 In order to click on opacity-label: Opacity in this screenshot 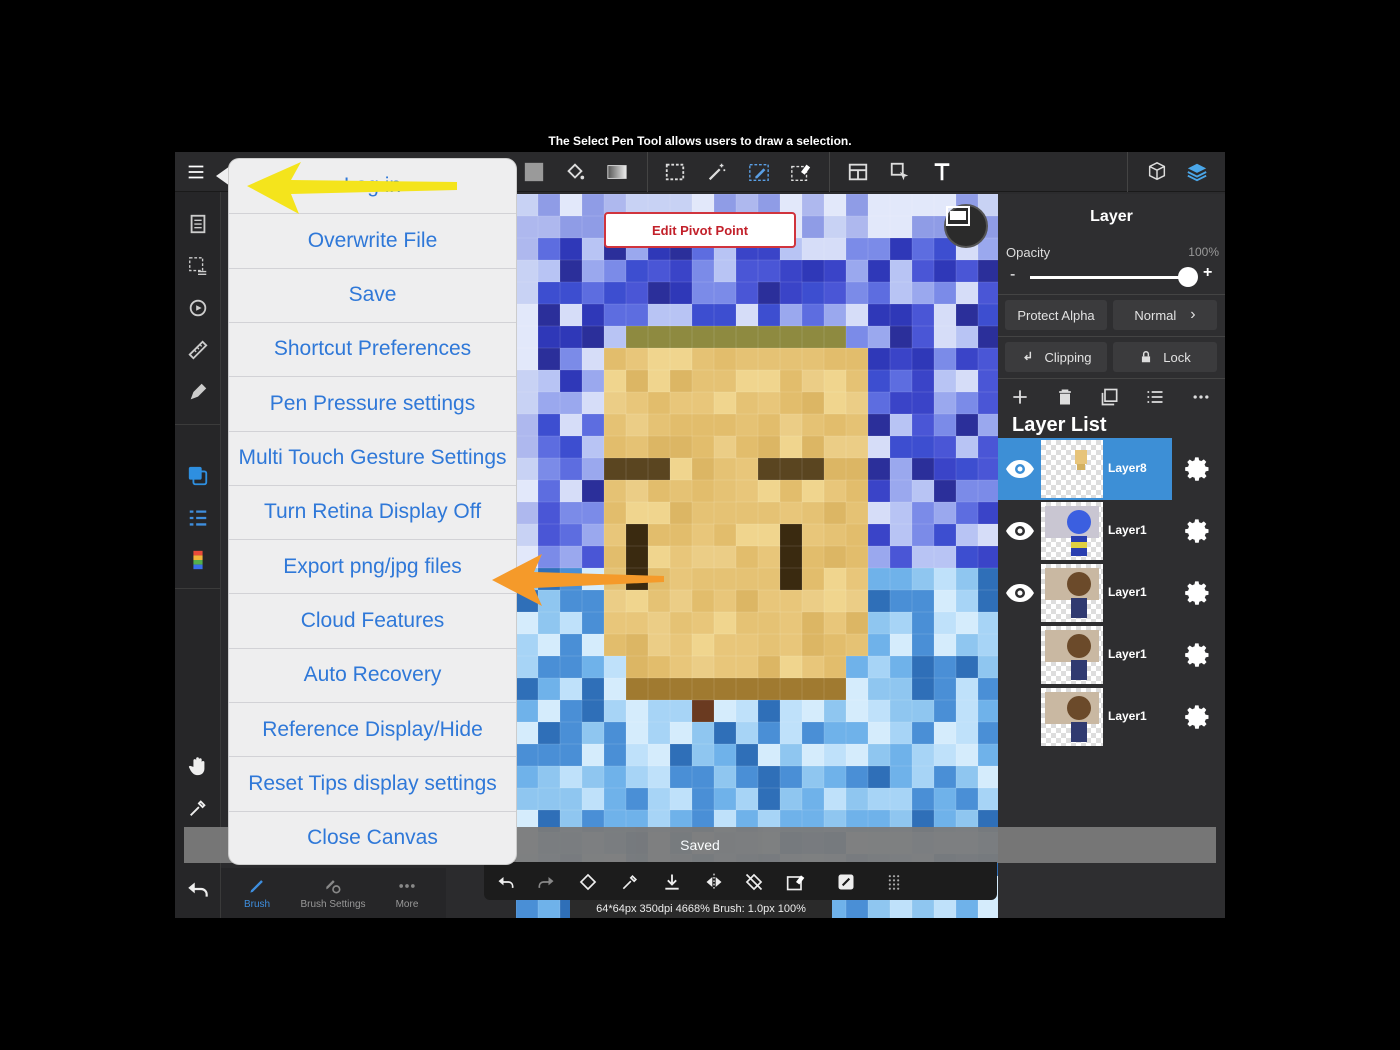, I will do `click(1028, 252)`.